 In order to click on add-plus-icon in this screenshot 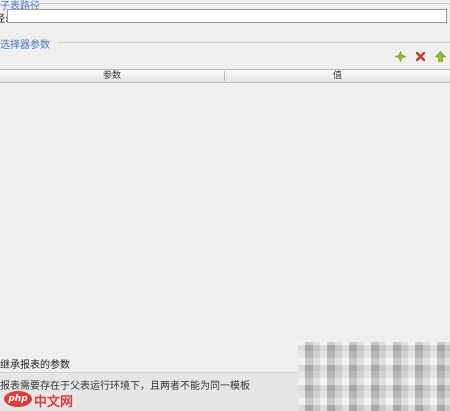, I will do `click(400, 56)`.